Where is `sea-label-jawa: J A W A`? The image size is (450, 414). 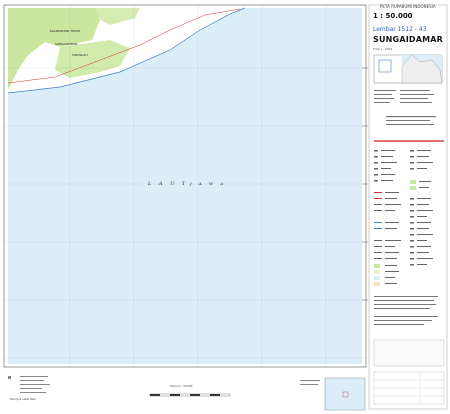
sea-label-jawa: J A W A is located at coordinates (208, 183).